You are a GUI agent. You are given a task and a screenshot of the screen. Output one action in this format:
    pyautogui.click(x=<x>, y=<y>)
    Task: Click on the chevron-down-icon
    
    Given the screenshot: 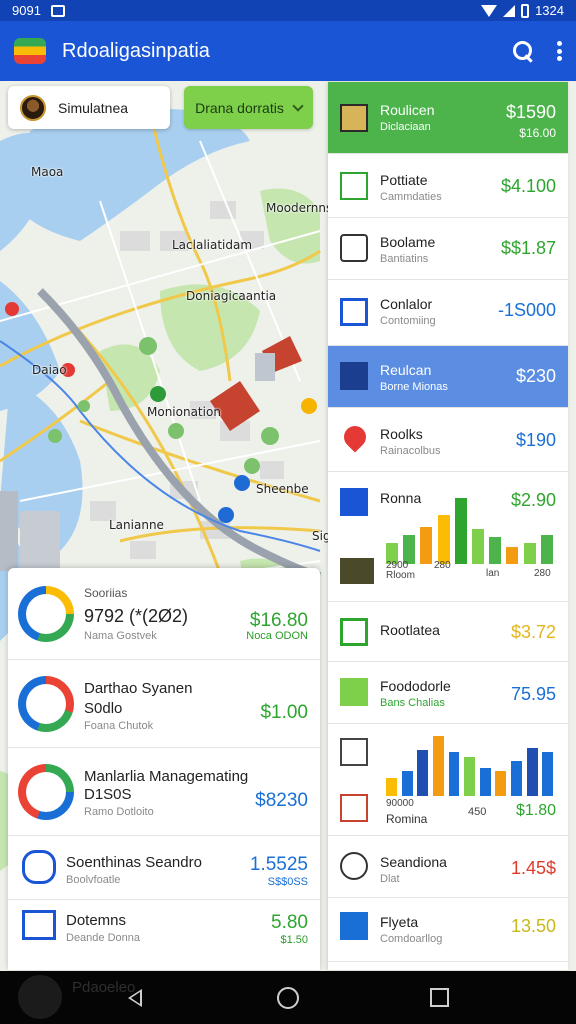 What is the action you would take?
    pyautogui.click(x=298, y=105)
    